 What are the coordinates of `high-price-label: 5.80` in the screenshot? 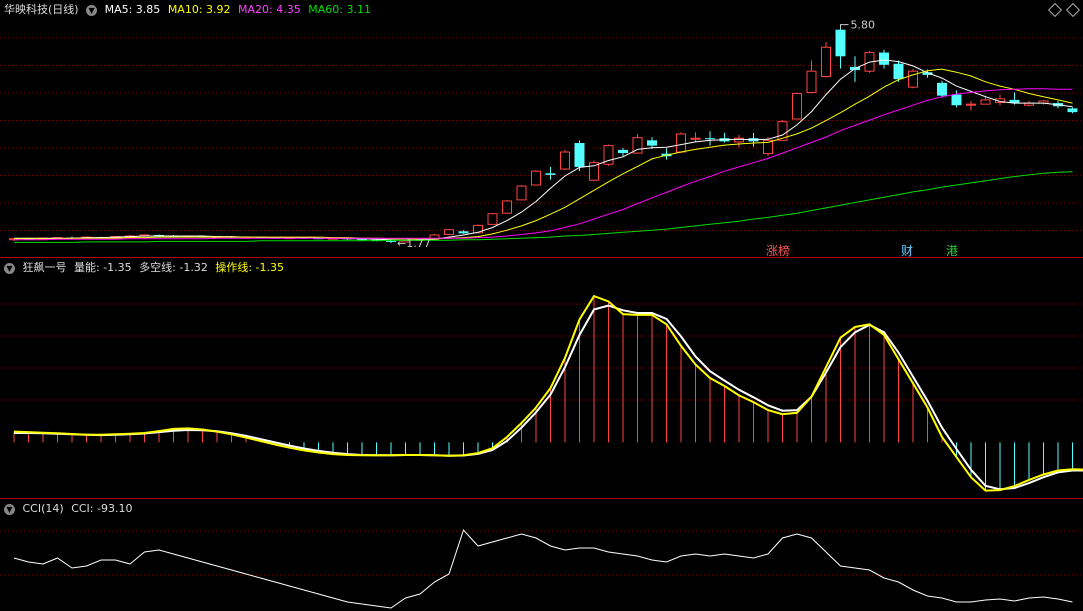 It's located at (863, 25).